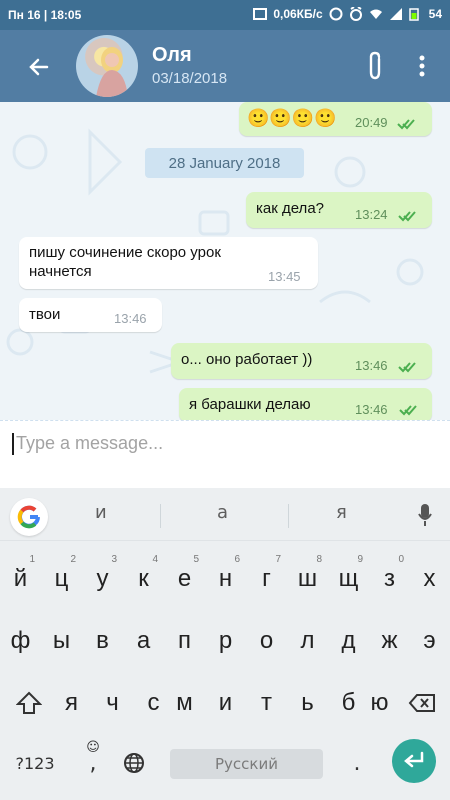  What do you see at coordinates (429, 579) in the screenshot?
I see `key: х` at bounding box center [429, 579].